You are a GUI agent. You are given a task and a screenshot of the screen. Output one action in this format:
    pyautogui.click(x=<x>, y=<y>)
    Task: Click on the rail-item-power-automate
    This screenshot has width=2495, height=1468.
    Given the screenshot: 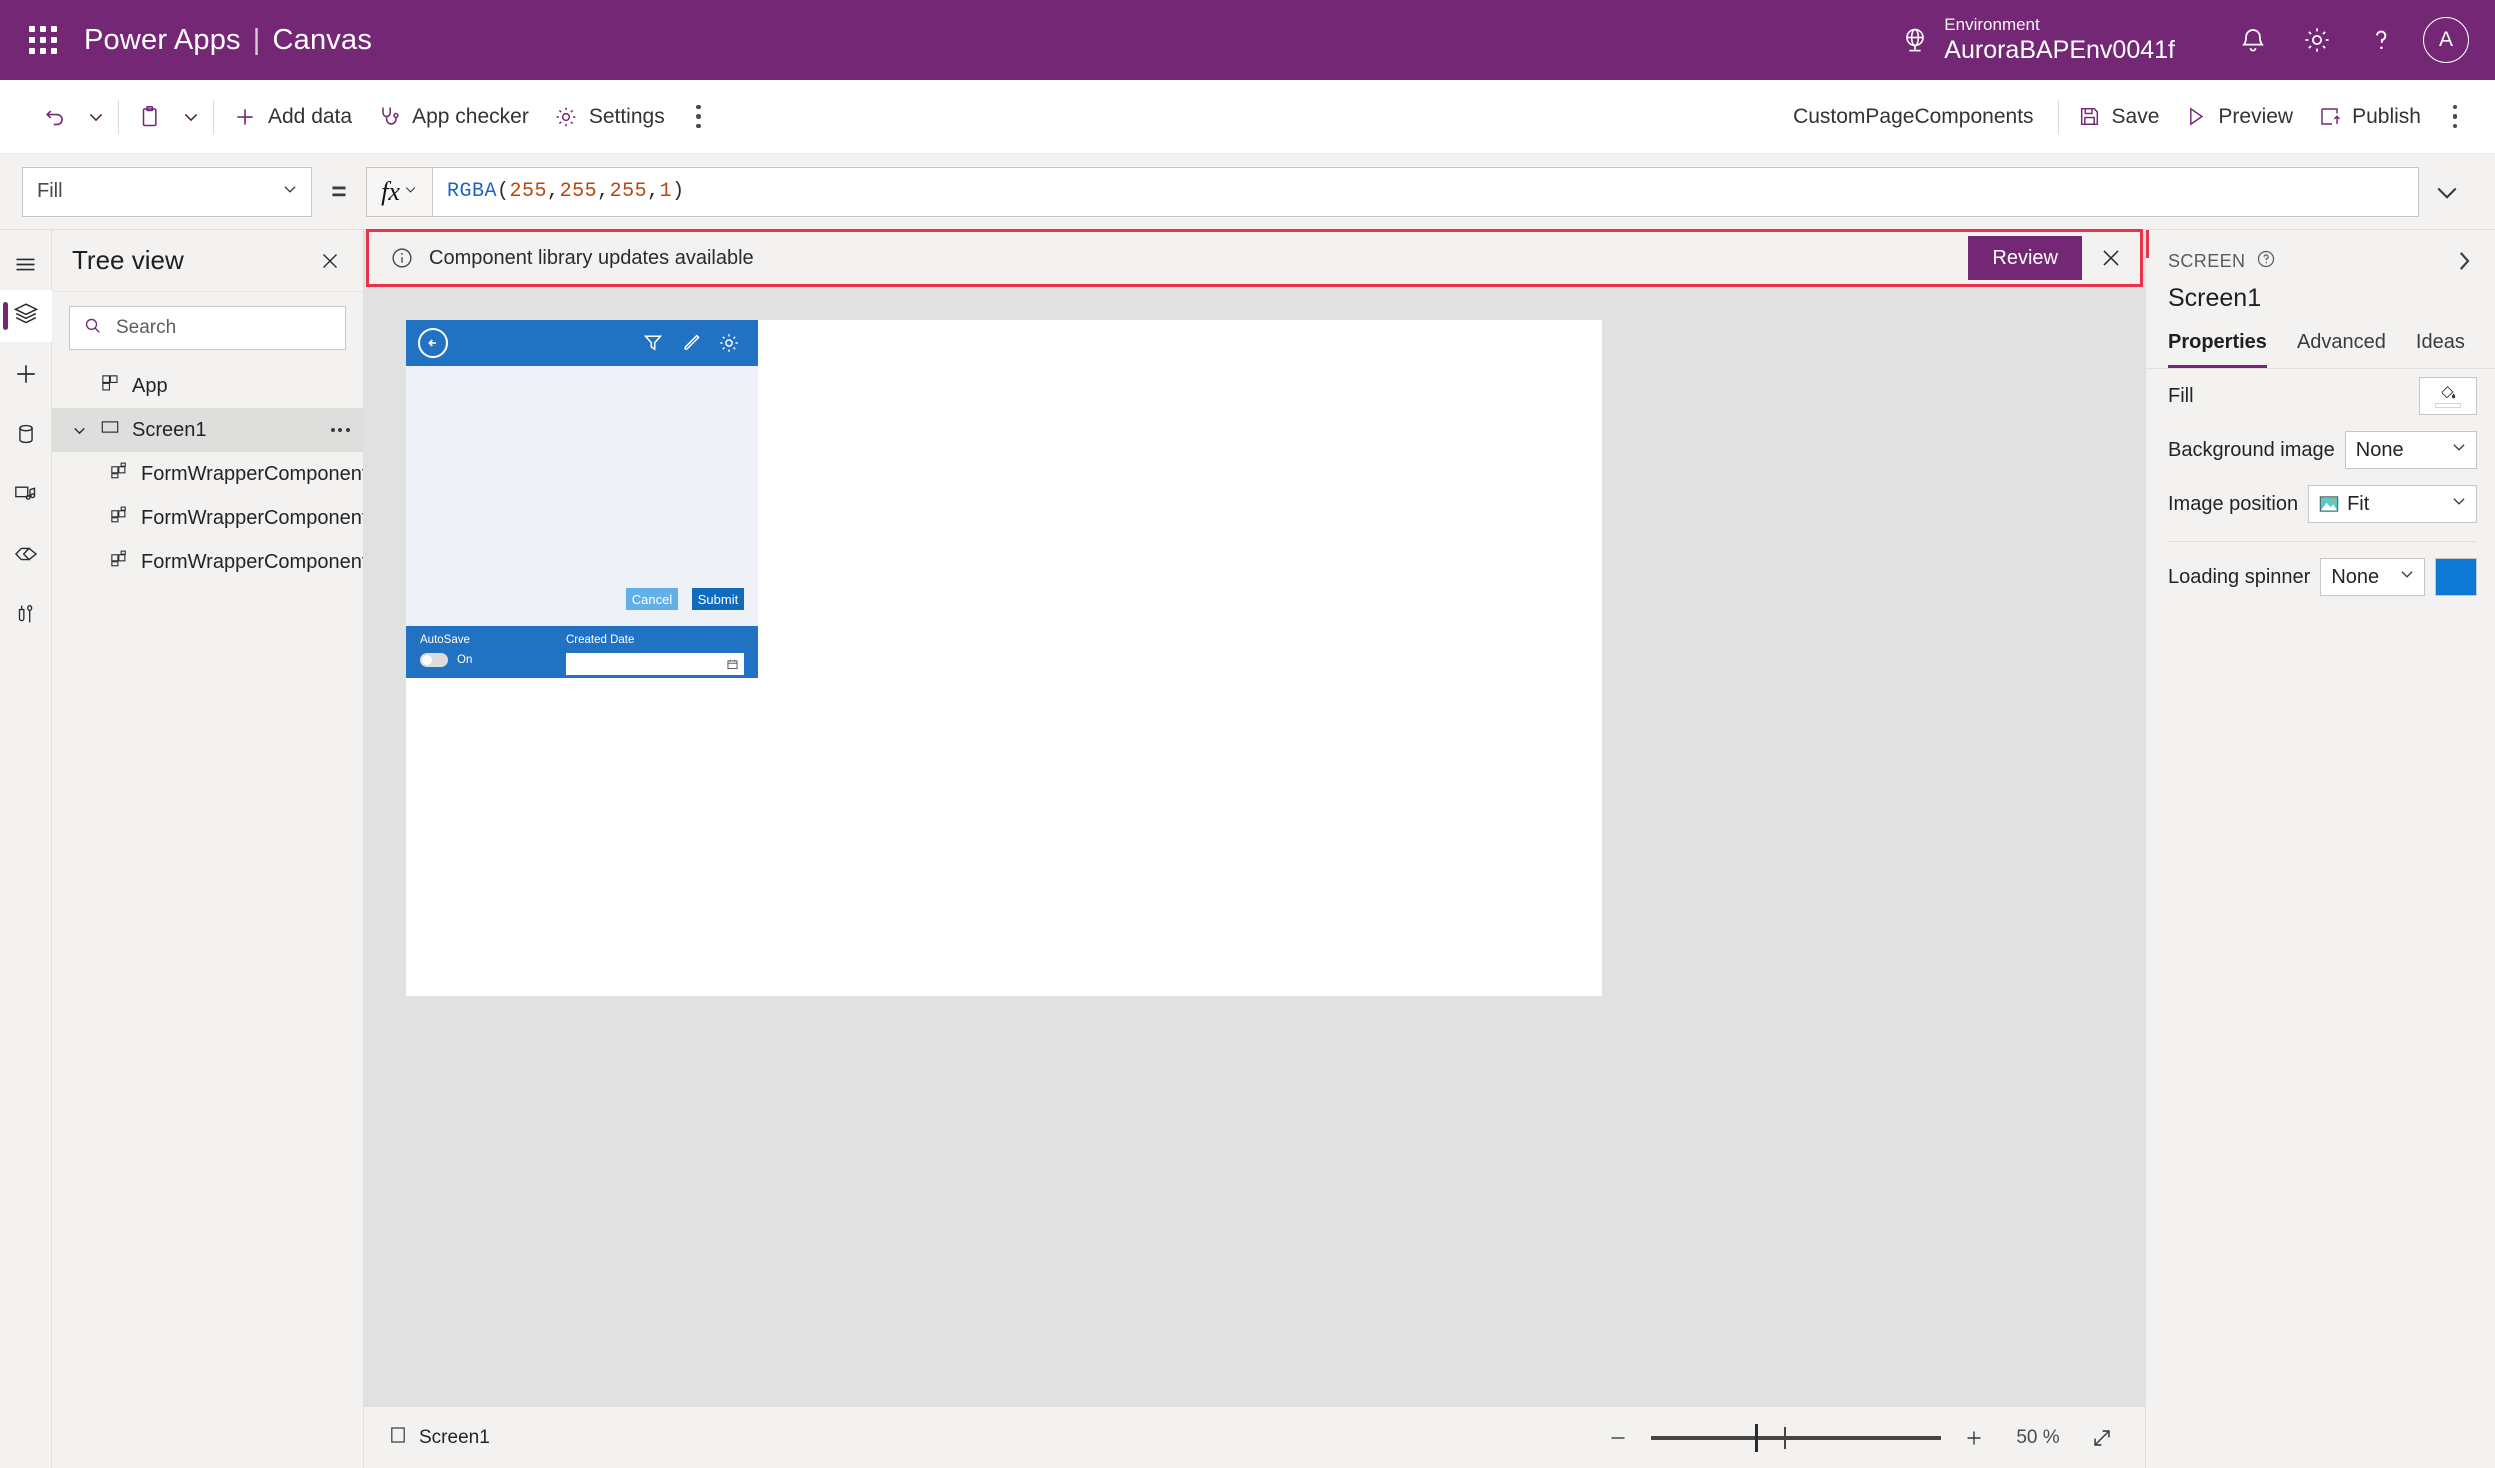 What is the action you would take?
    pyautogui.click(x=26, y=556)
    